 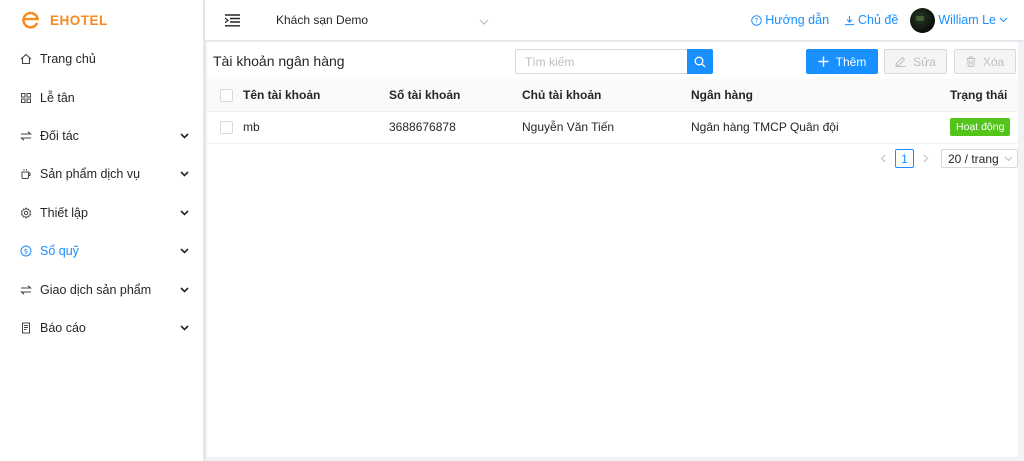 What do you see at coordinates (1021, 249) in the screenshot?
I see `scrollbar-track` at bounding box center [1021, 249].